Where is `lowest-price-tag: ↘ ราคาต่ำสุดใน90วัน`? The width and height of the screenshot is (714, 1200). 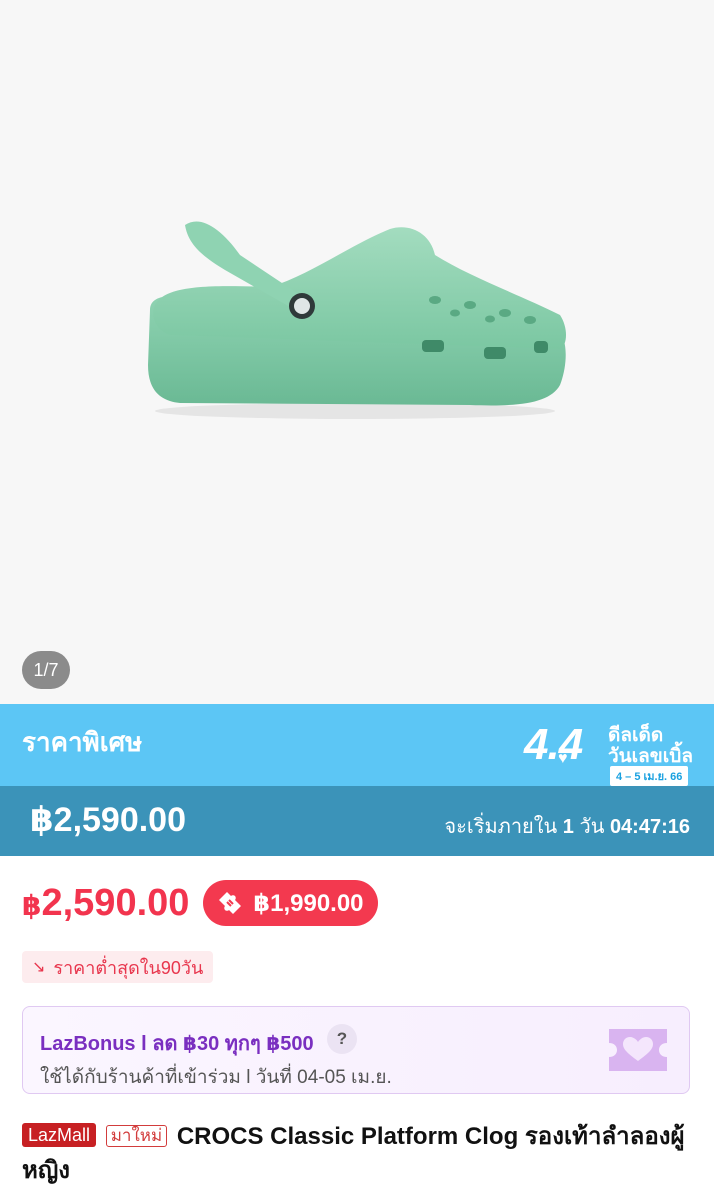
lowest-price-tag: ↘ ราคาต่ำสุดใน90วัน is located at coordinates (118, 967).